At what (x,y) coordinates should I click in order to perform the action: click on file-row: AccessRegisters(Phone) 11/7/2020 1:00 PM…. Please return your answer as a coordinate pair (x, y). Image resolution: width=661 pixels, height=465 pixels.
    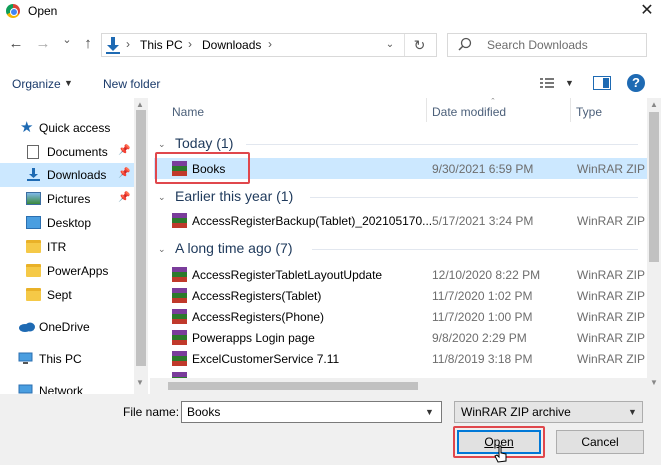
    Looking at the image, I should click on (400, 316).